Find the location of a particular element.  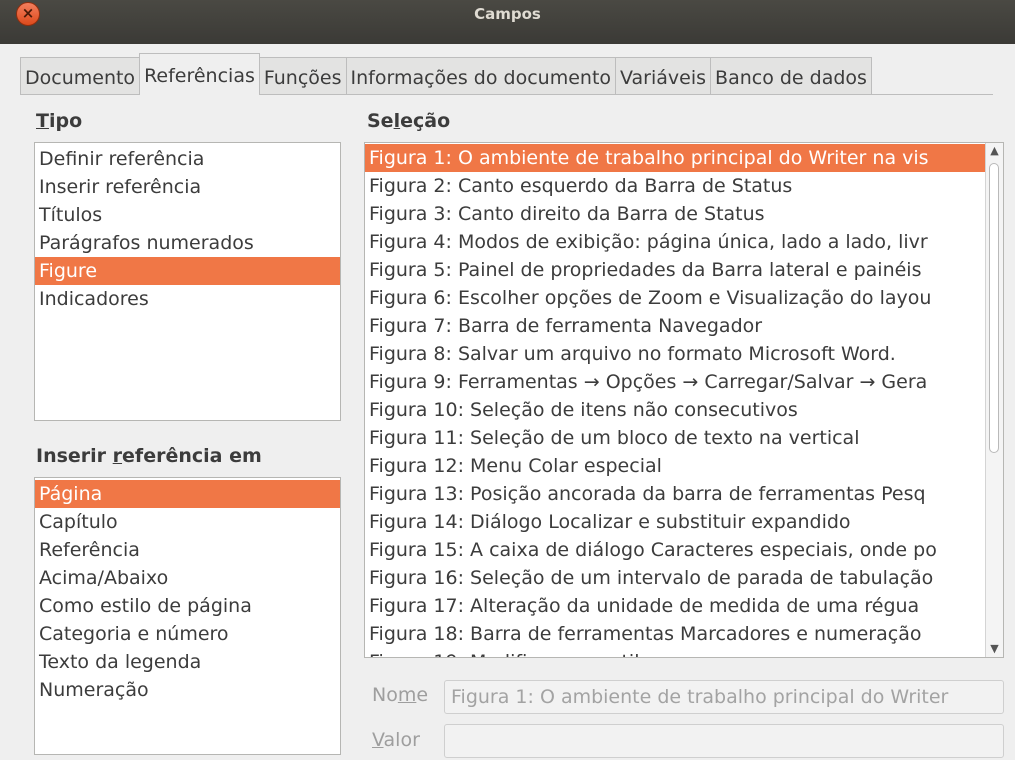

inserir-item-capitulo: Capítulo is located at coordinates (187, 522).